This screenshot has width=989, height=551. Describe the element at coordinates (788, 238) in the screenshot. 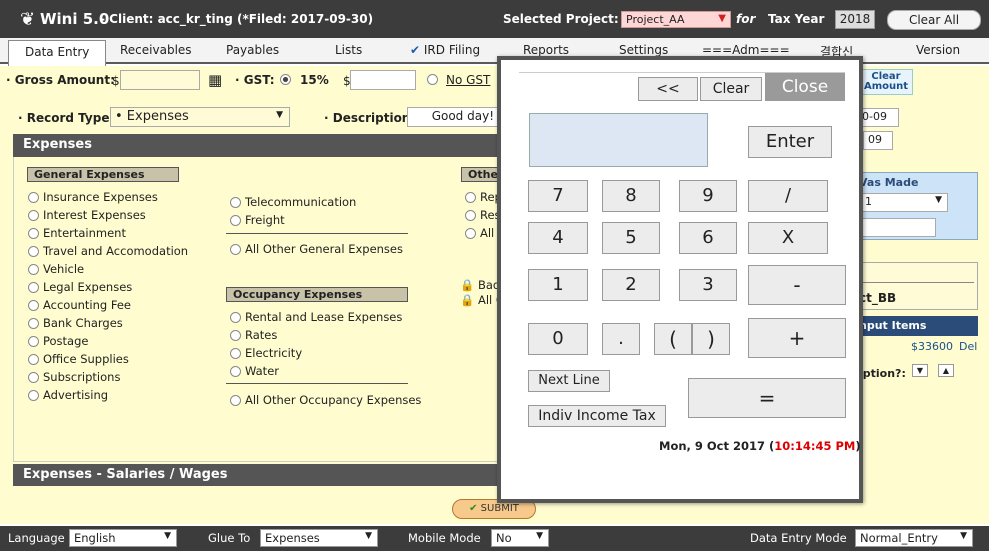

I see `key-multiply: X` at that location.